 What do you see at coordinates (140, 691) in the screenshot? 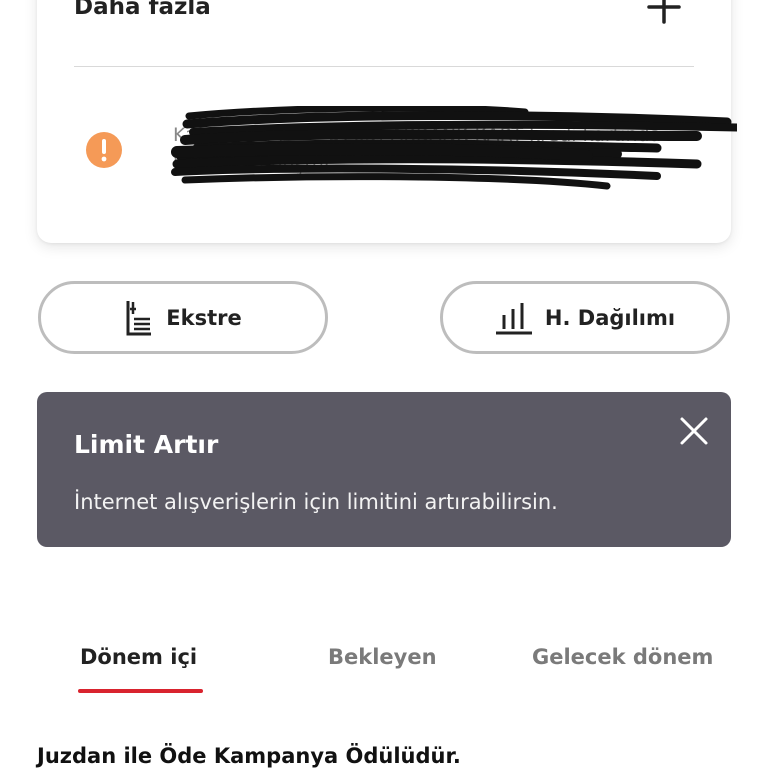
I see `active-tab-indicator` at bounding box center [140, 691].